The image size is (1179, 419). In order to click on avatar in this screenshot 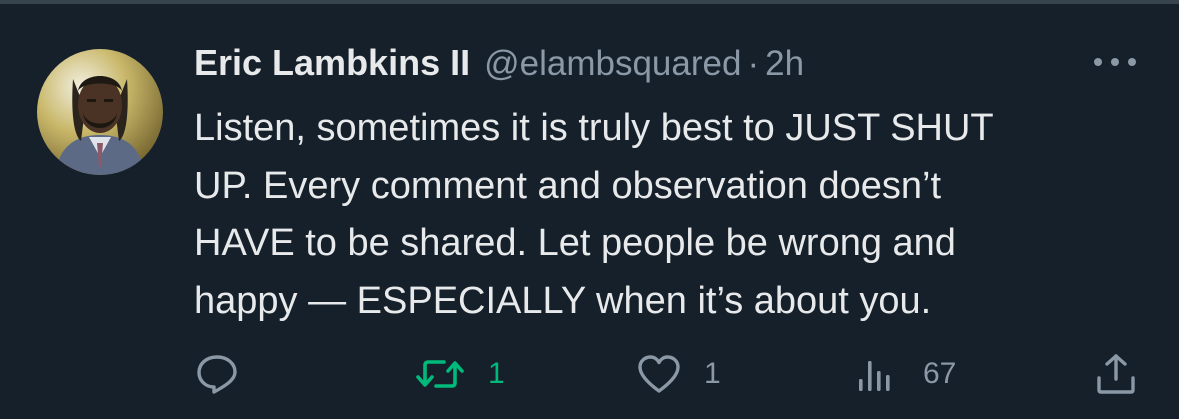, I will do `click(100, 112)`.